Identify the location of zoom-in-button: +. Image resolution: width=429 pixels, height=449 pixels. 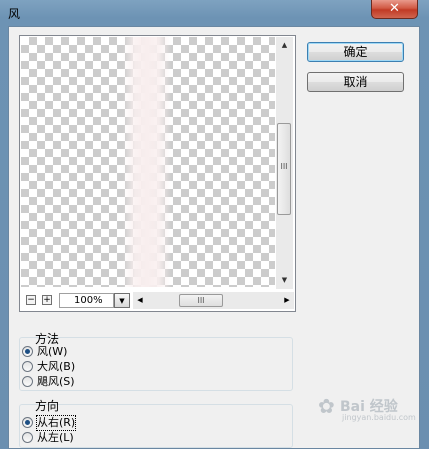
(47, 300).